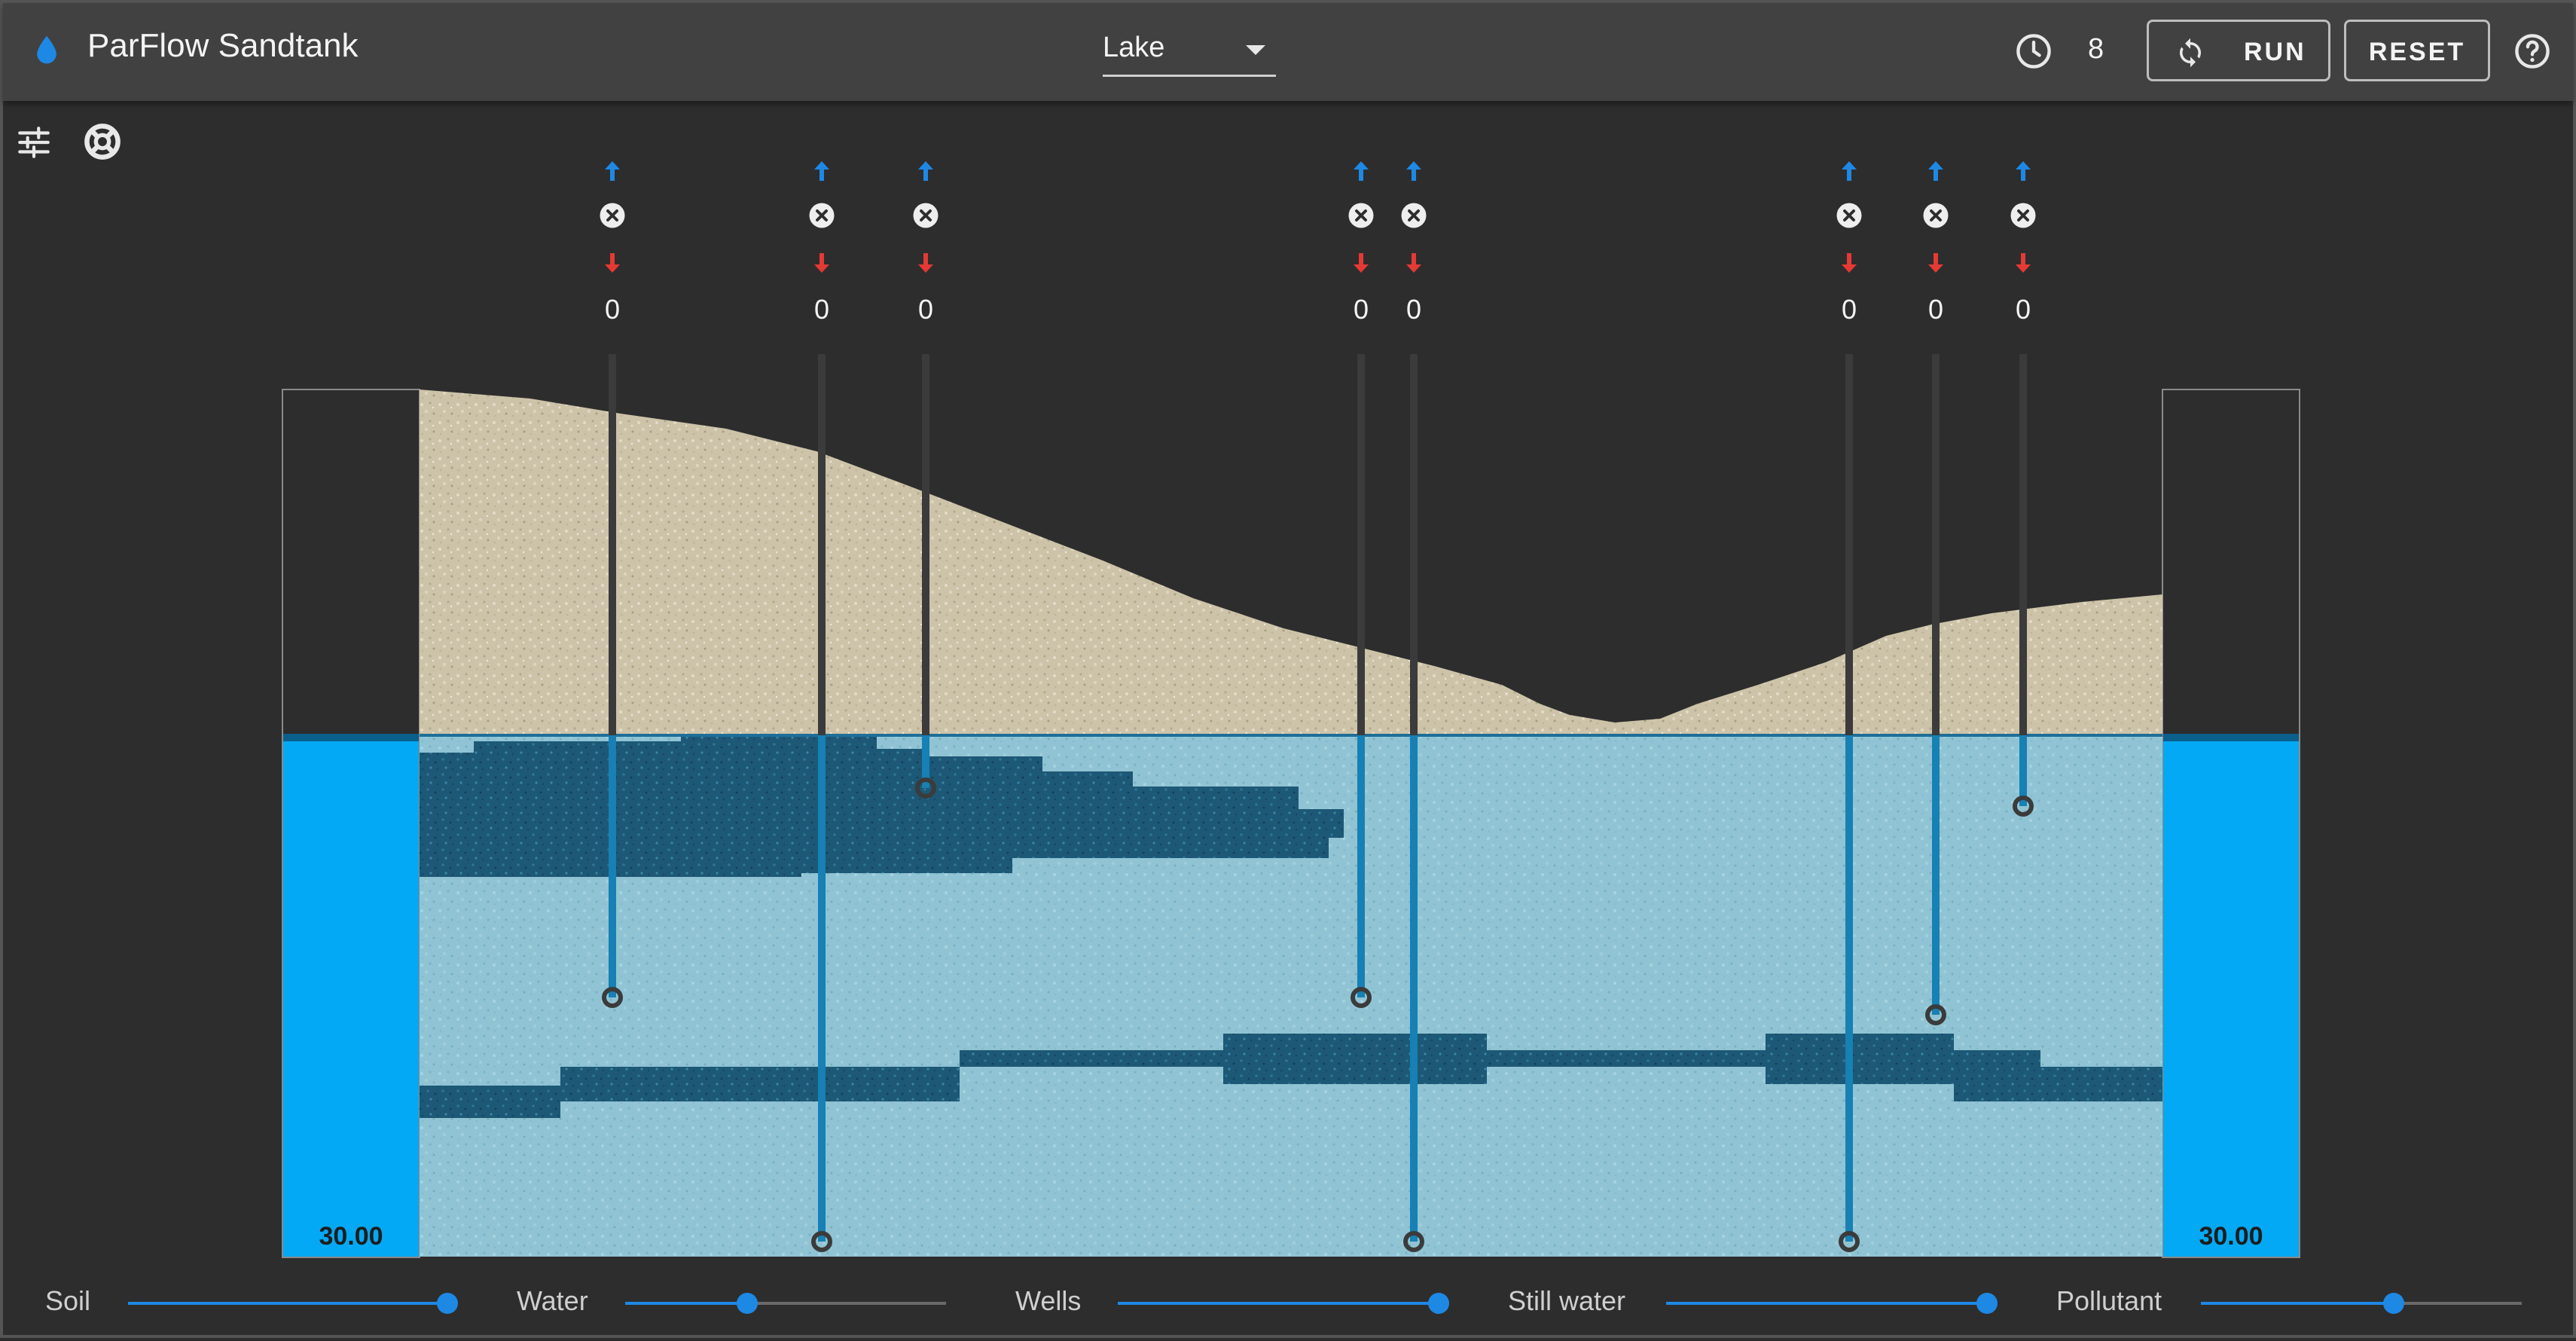 This screenshot has height=1341, width=2576. Describe the element at coordinates (1414, 246) in the screenshot. I see `well-control-5: 0` at that location.